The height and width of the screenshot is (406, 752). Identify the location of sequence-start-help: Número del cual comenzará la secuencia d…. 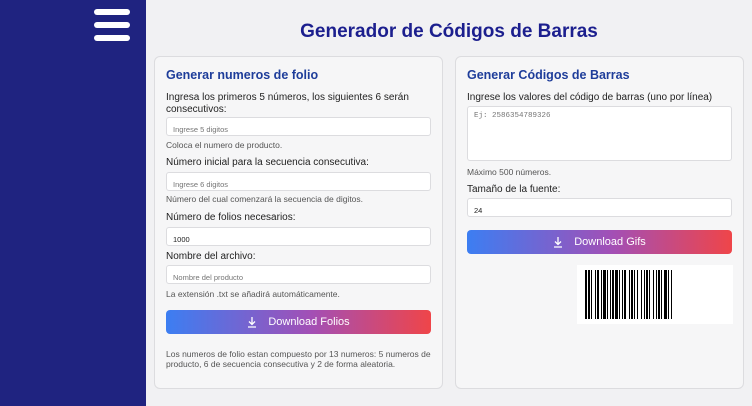
(265, 199).